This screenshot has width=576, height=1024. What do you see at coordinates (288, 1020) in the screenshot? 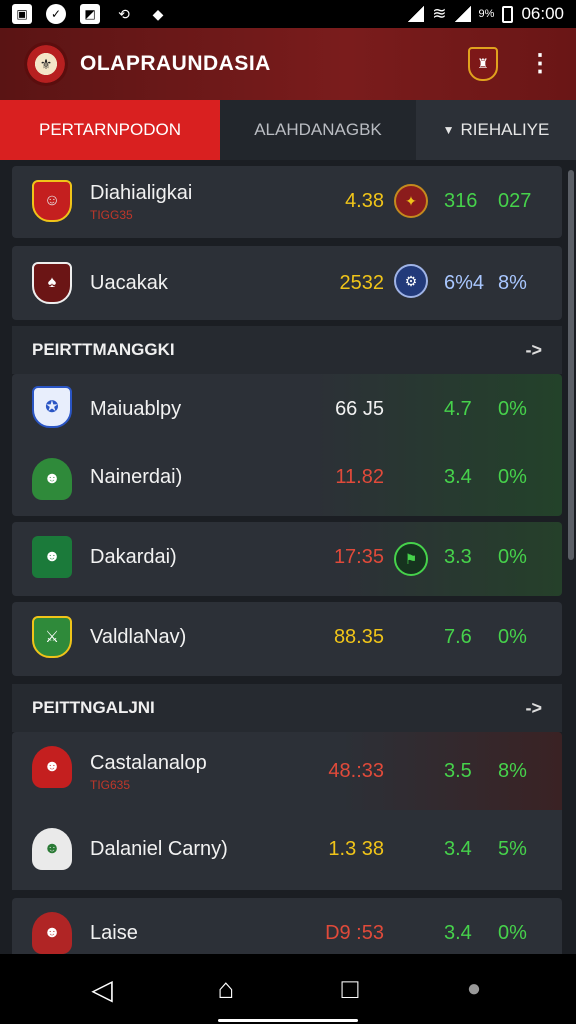
I see `home-indicator` at bounding box center [288, 1020].